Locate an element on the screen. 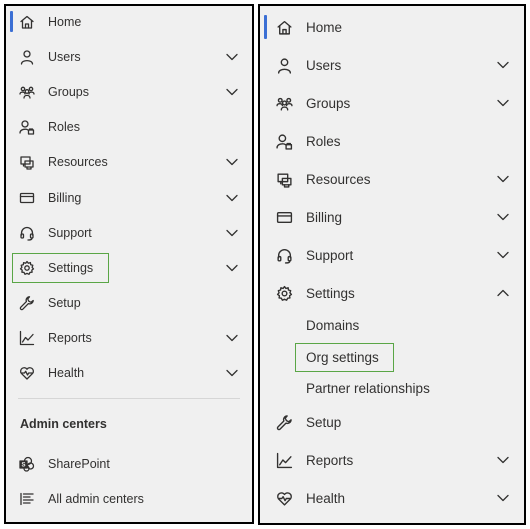 The height and width of the screenshot is (529, 530). nav-item-settings: Settings is located at coordinates (392, 293).